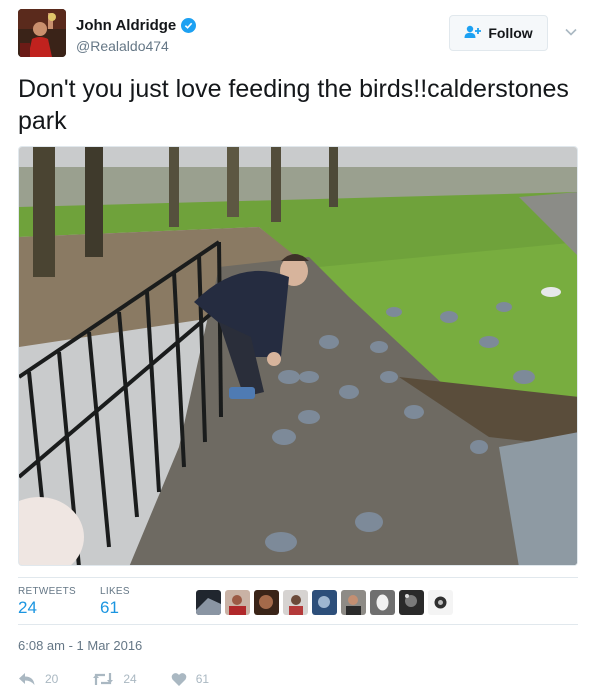 The width and height of the screenshot is (607, 692). What do you see at coordinates (47, 591) in the screenshot?
I see `retweets-label: RETWEETS` at bounding box center [47, 591].